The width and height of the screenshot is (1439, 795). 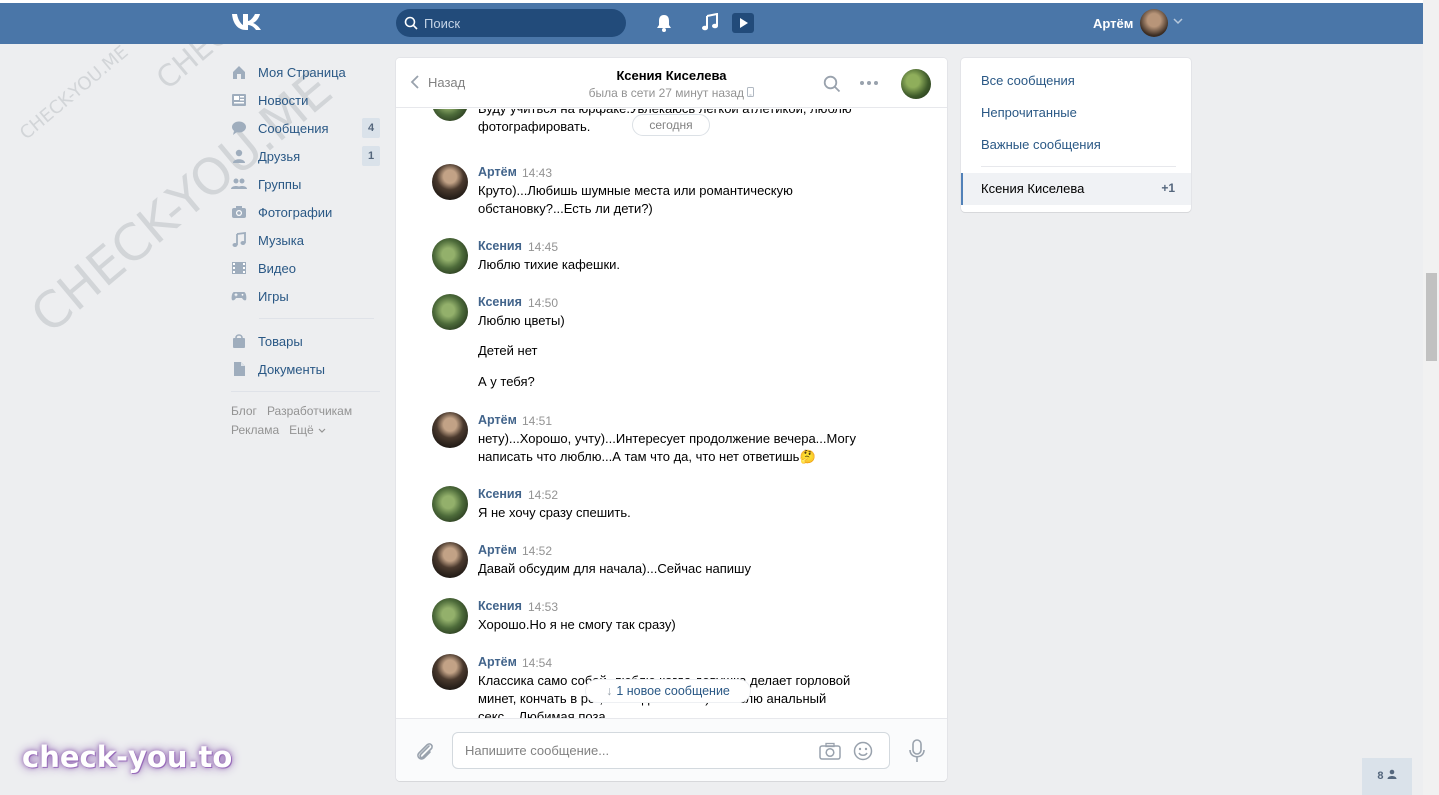 I want to click on new-messages-button: ↓ 1 новое сообщение, so click(x=668, y=691).